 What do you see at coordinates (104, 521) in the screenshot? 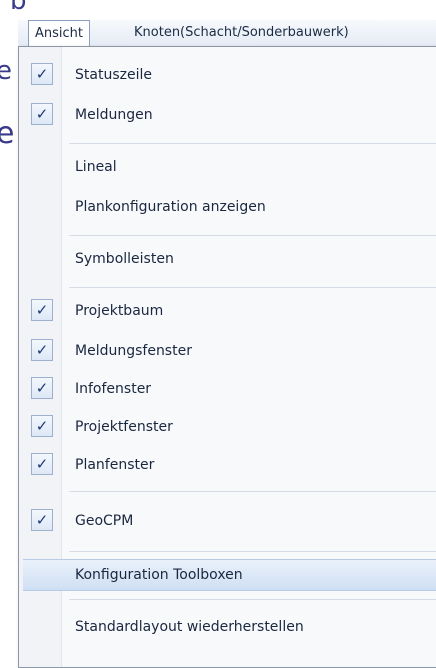
I see `menu-item-label: GeoCPM` at bounding box center [104, 521].